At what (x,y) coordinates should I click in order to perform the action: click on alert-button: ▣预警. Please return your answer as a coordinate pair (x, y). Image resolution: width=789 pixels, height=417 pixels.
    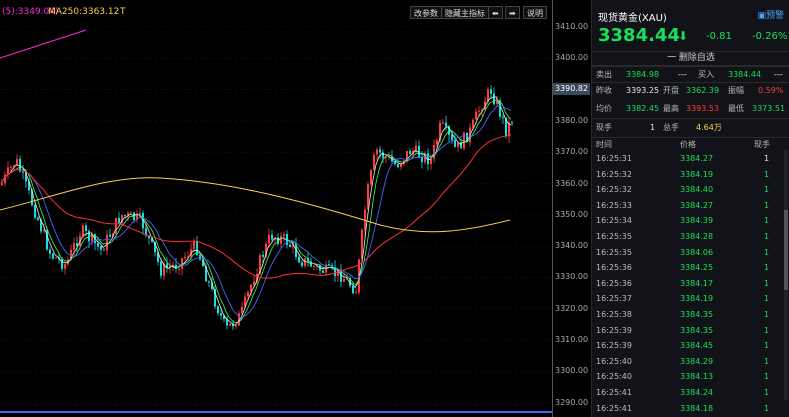
    Looking at the image, I should click on (770, 14).